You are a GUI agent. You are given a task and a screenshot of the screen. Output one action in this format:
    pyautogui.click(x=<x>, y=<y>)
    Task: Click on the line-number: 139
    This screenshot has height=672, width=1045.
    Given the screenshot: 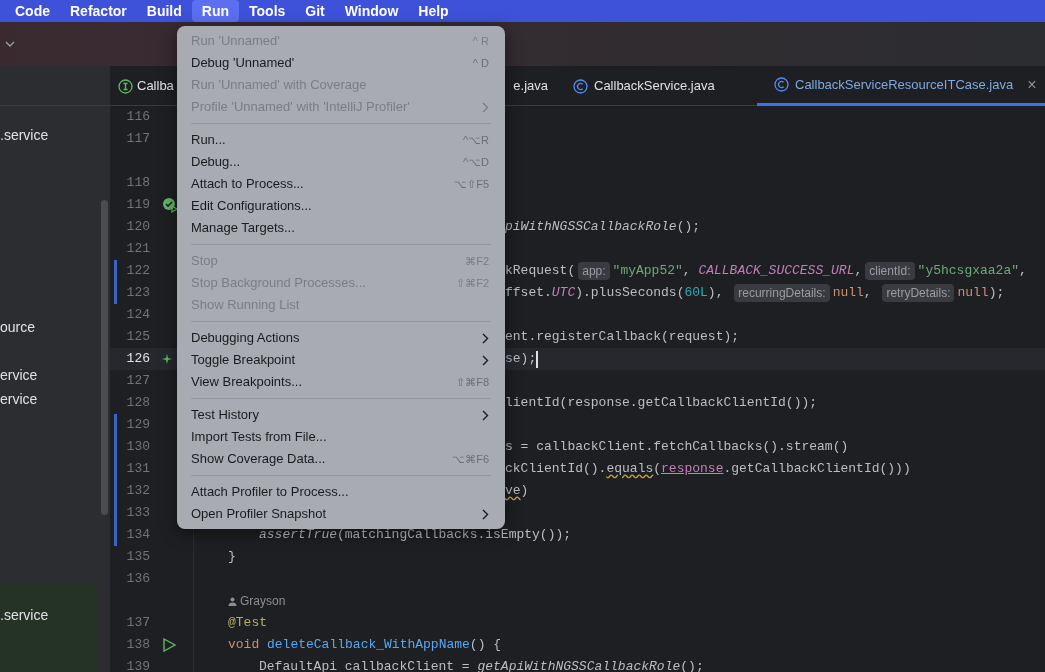 What is the action you would take?
    pyautogui.click(x=137, y=665)
    